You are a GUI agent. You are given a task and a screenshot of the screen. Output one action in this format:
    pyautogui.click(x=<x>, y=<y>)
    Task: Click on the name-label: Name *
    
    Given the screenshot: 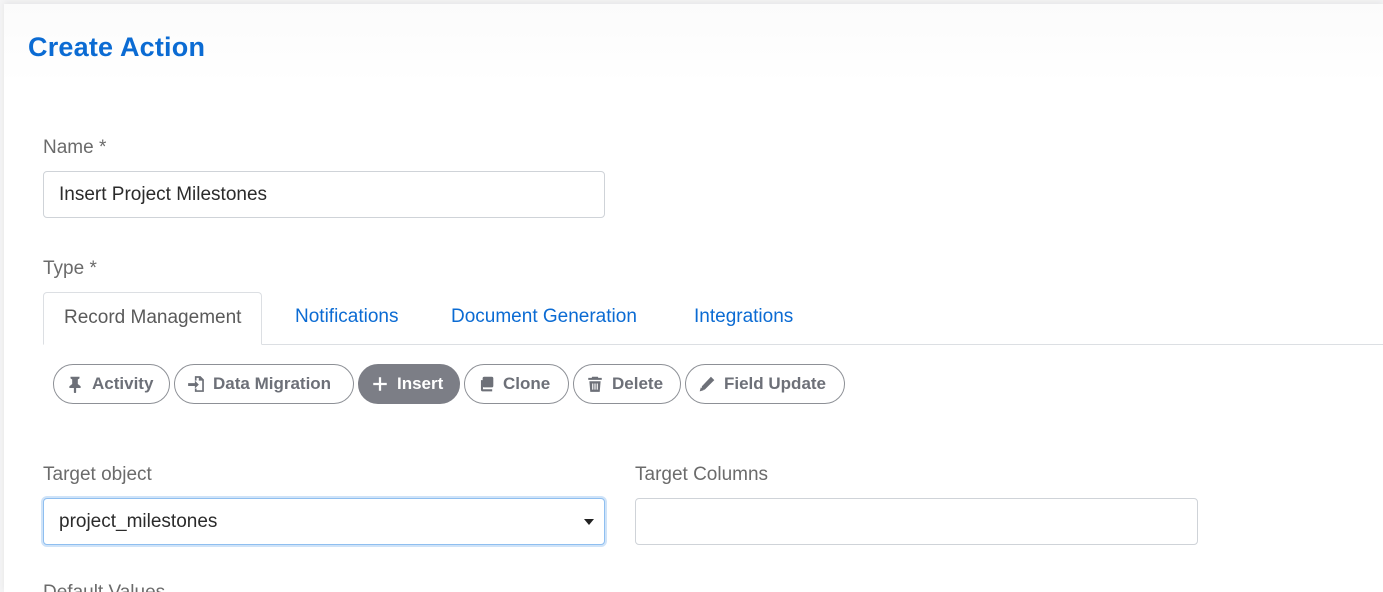 What is the action you would take?
    pyautogui.click(x=75, y=147)
    